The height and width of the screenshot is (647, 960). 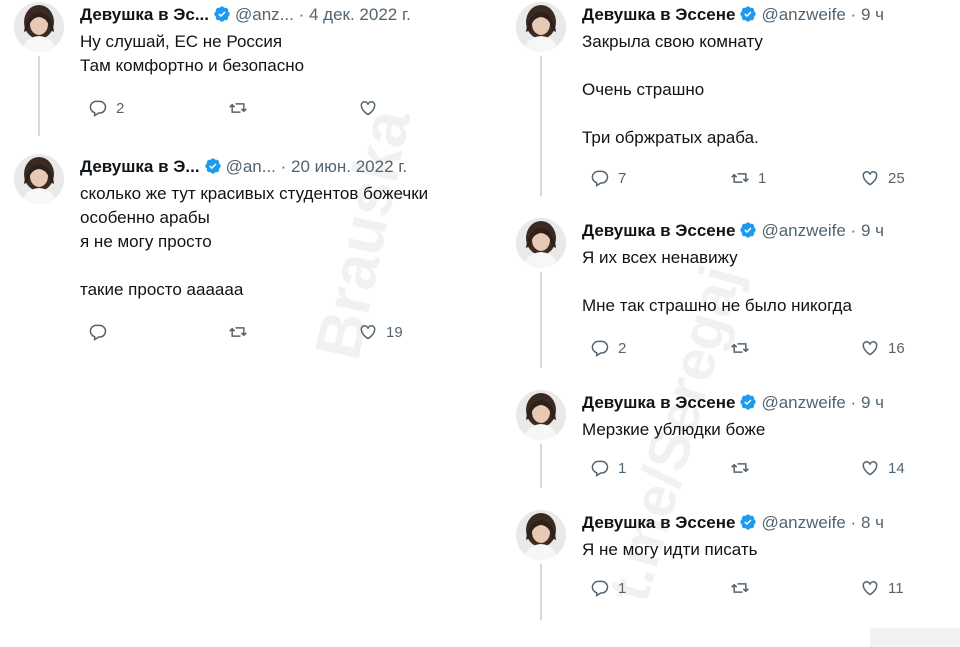 I want to click on tweet-actions: 2, so click(x=245, y=108).